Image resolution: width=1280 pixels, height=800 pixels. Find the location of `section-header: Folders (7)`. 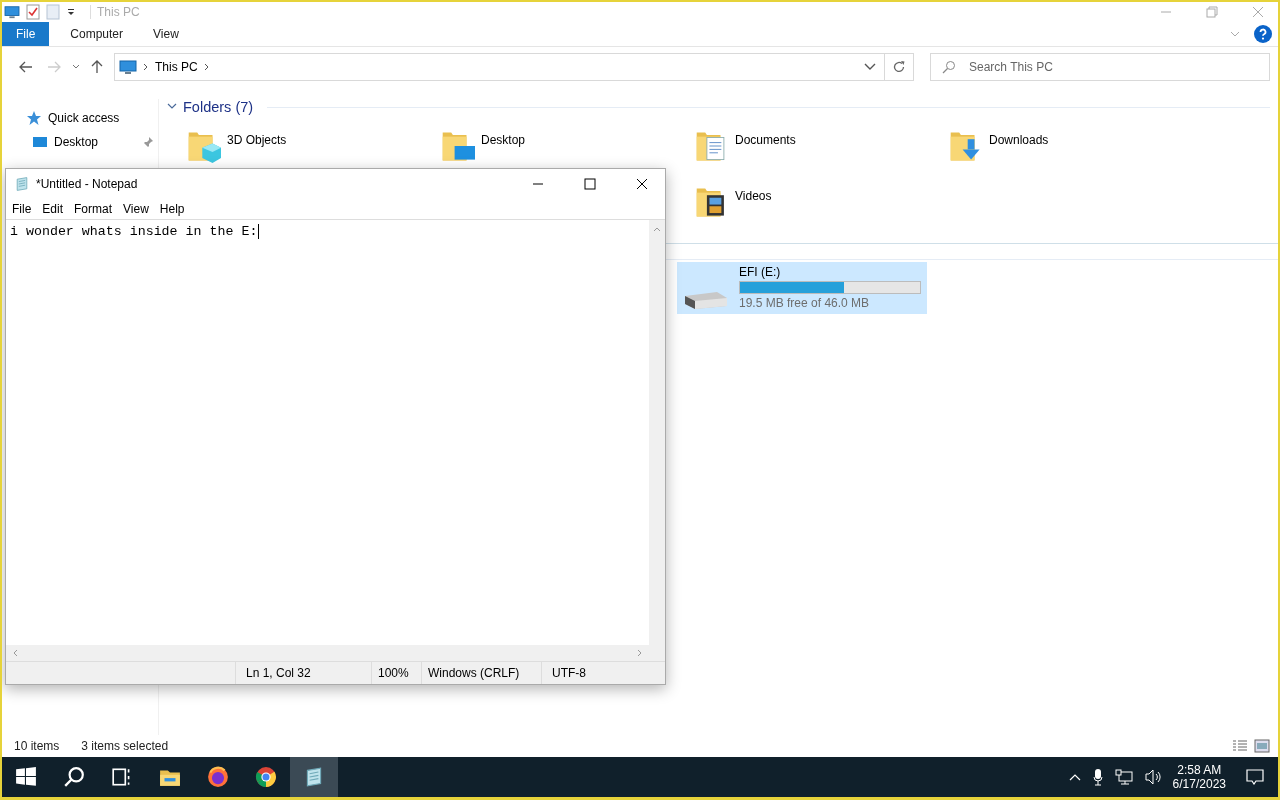

section-header: Folders (7) is located at coordinates (218, 107).